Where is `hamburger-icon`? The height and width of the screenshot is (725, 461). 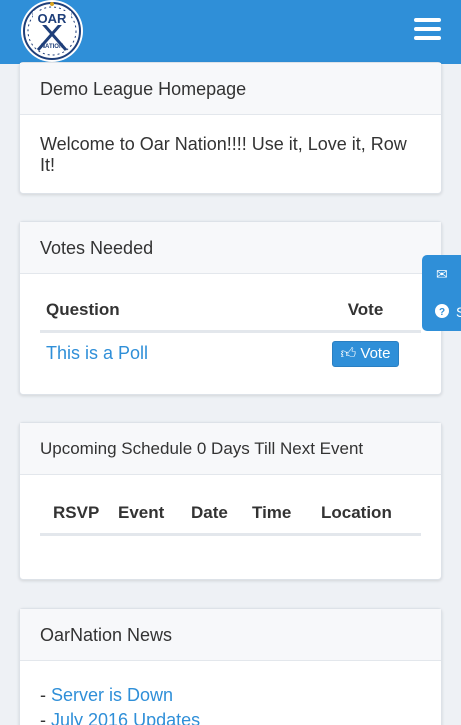 hamburger-icon is located at coordinates (427, 29).